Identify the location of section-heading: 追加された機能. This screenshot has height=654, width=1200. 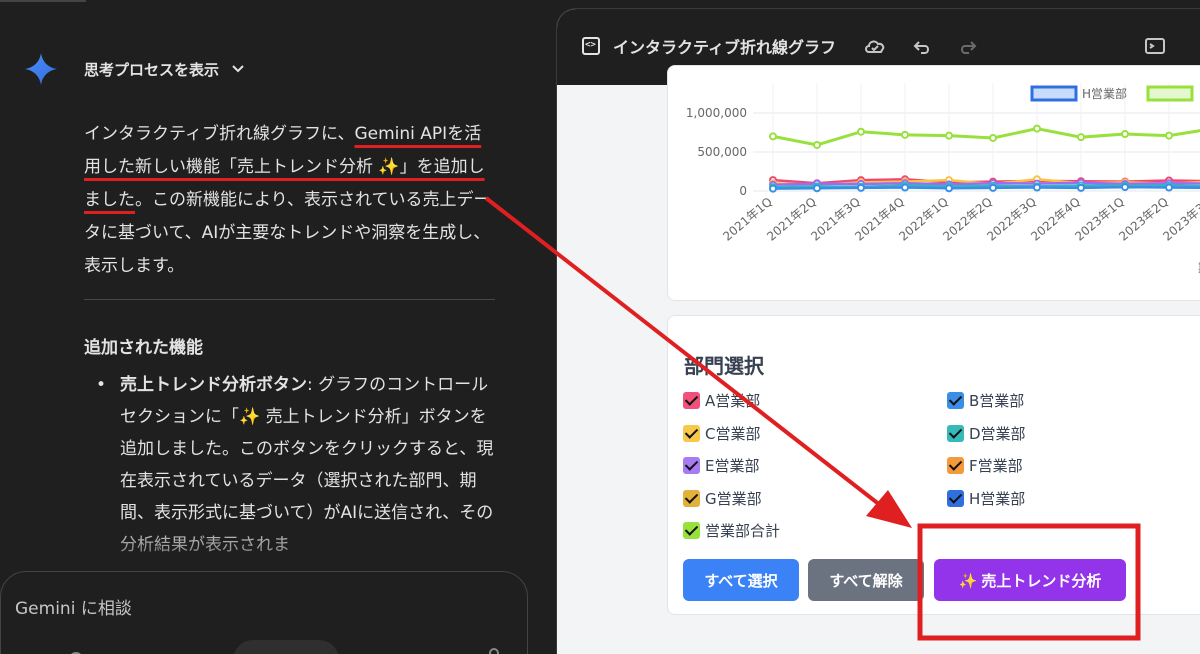
(143, 348).